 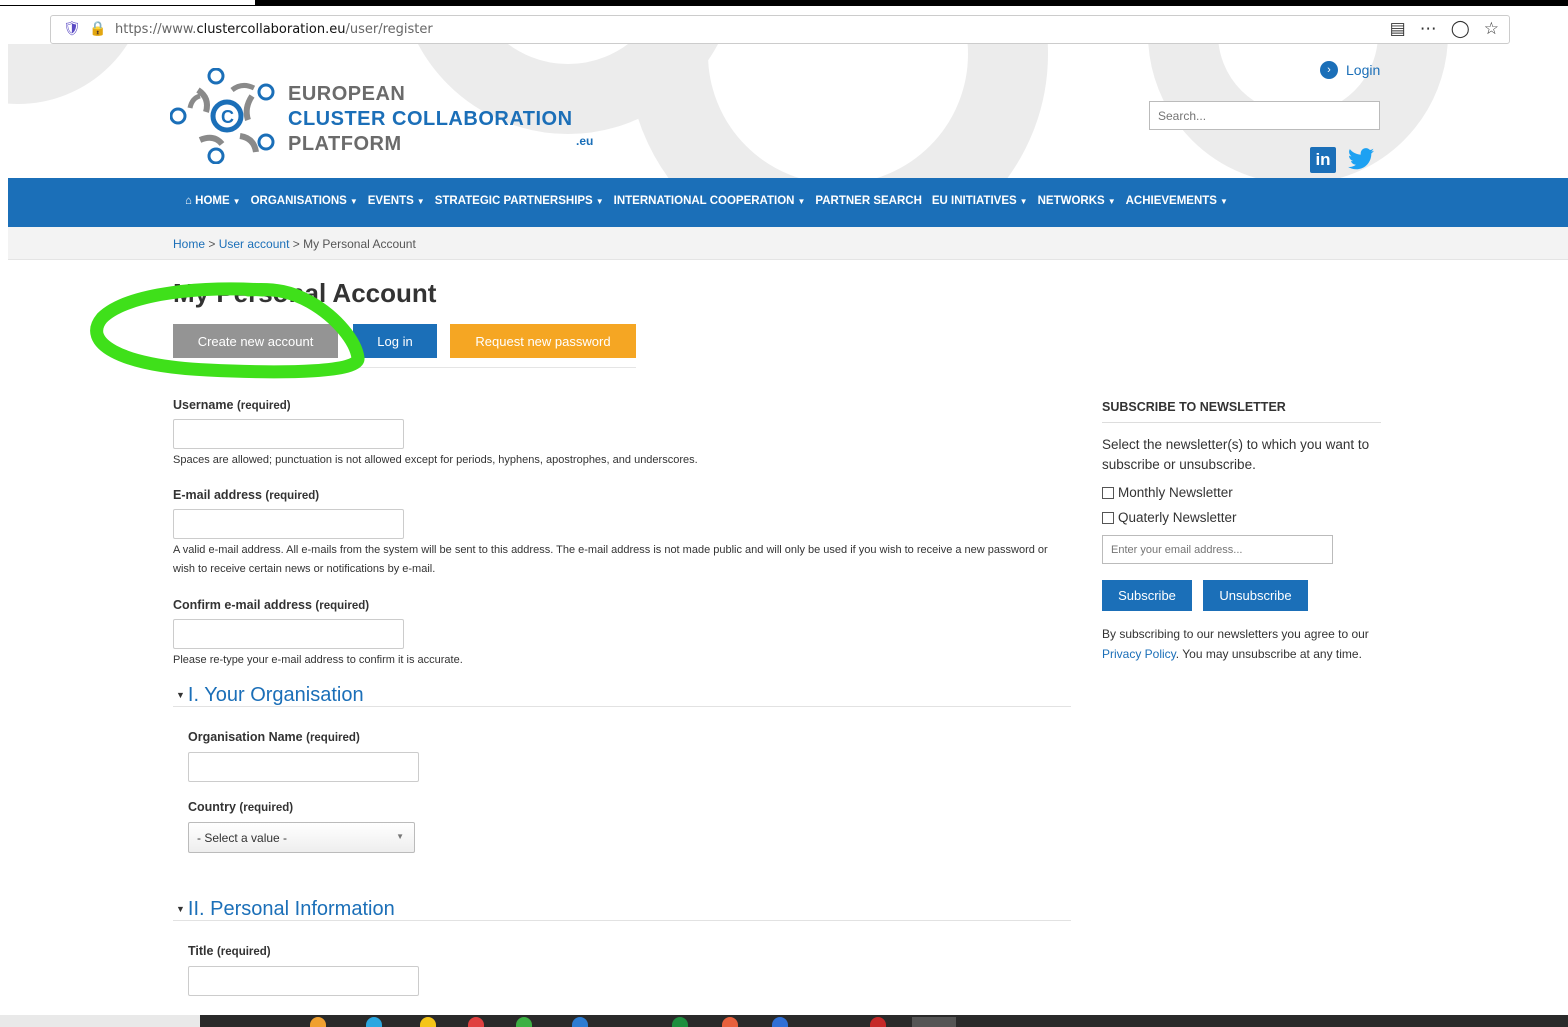 I want to click on breadcrumb-home: Home, so click(x=189, y=244).